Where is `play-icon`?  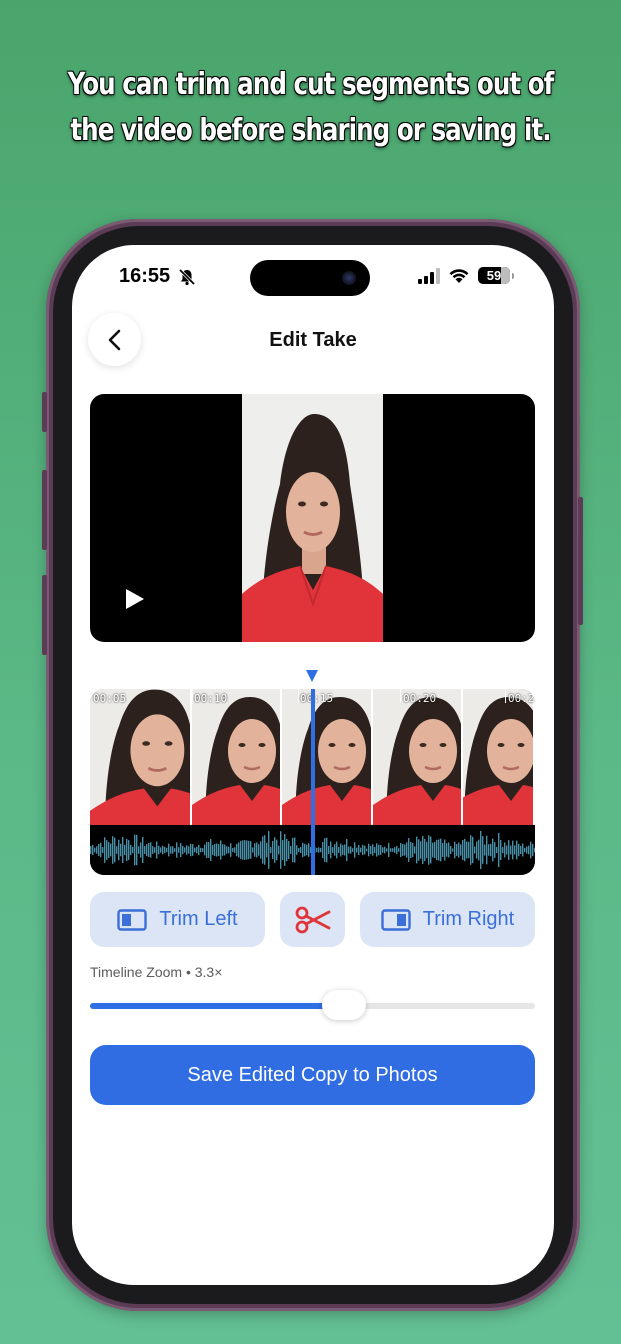
play-icon is located at coordinates (135, 599).